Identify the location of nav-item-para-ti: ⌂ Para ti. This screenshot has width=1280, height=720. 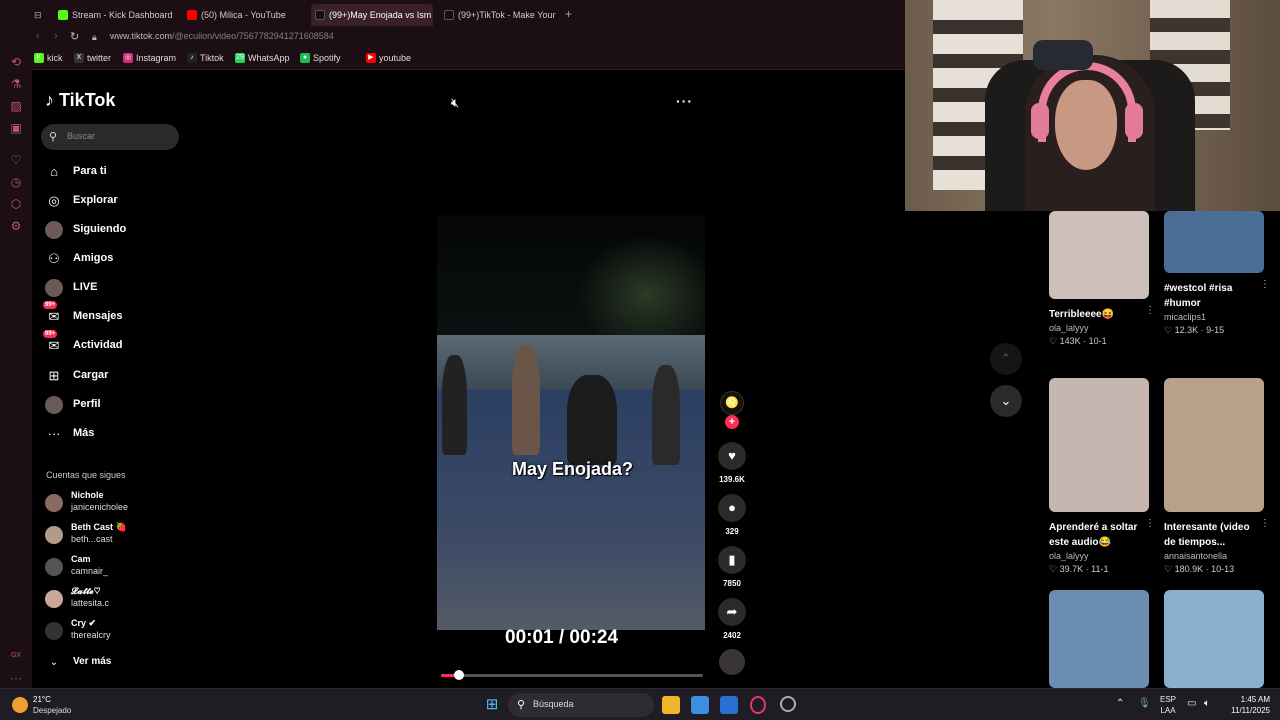
(110, 172).